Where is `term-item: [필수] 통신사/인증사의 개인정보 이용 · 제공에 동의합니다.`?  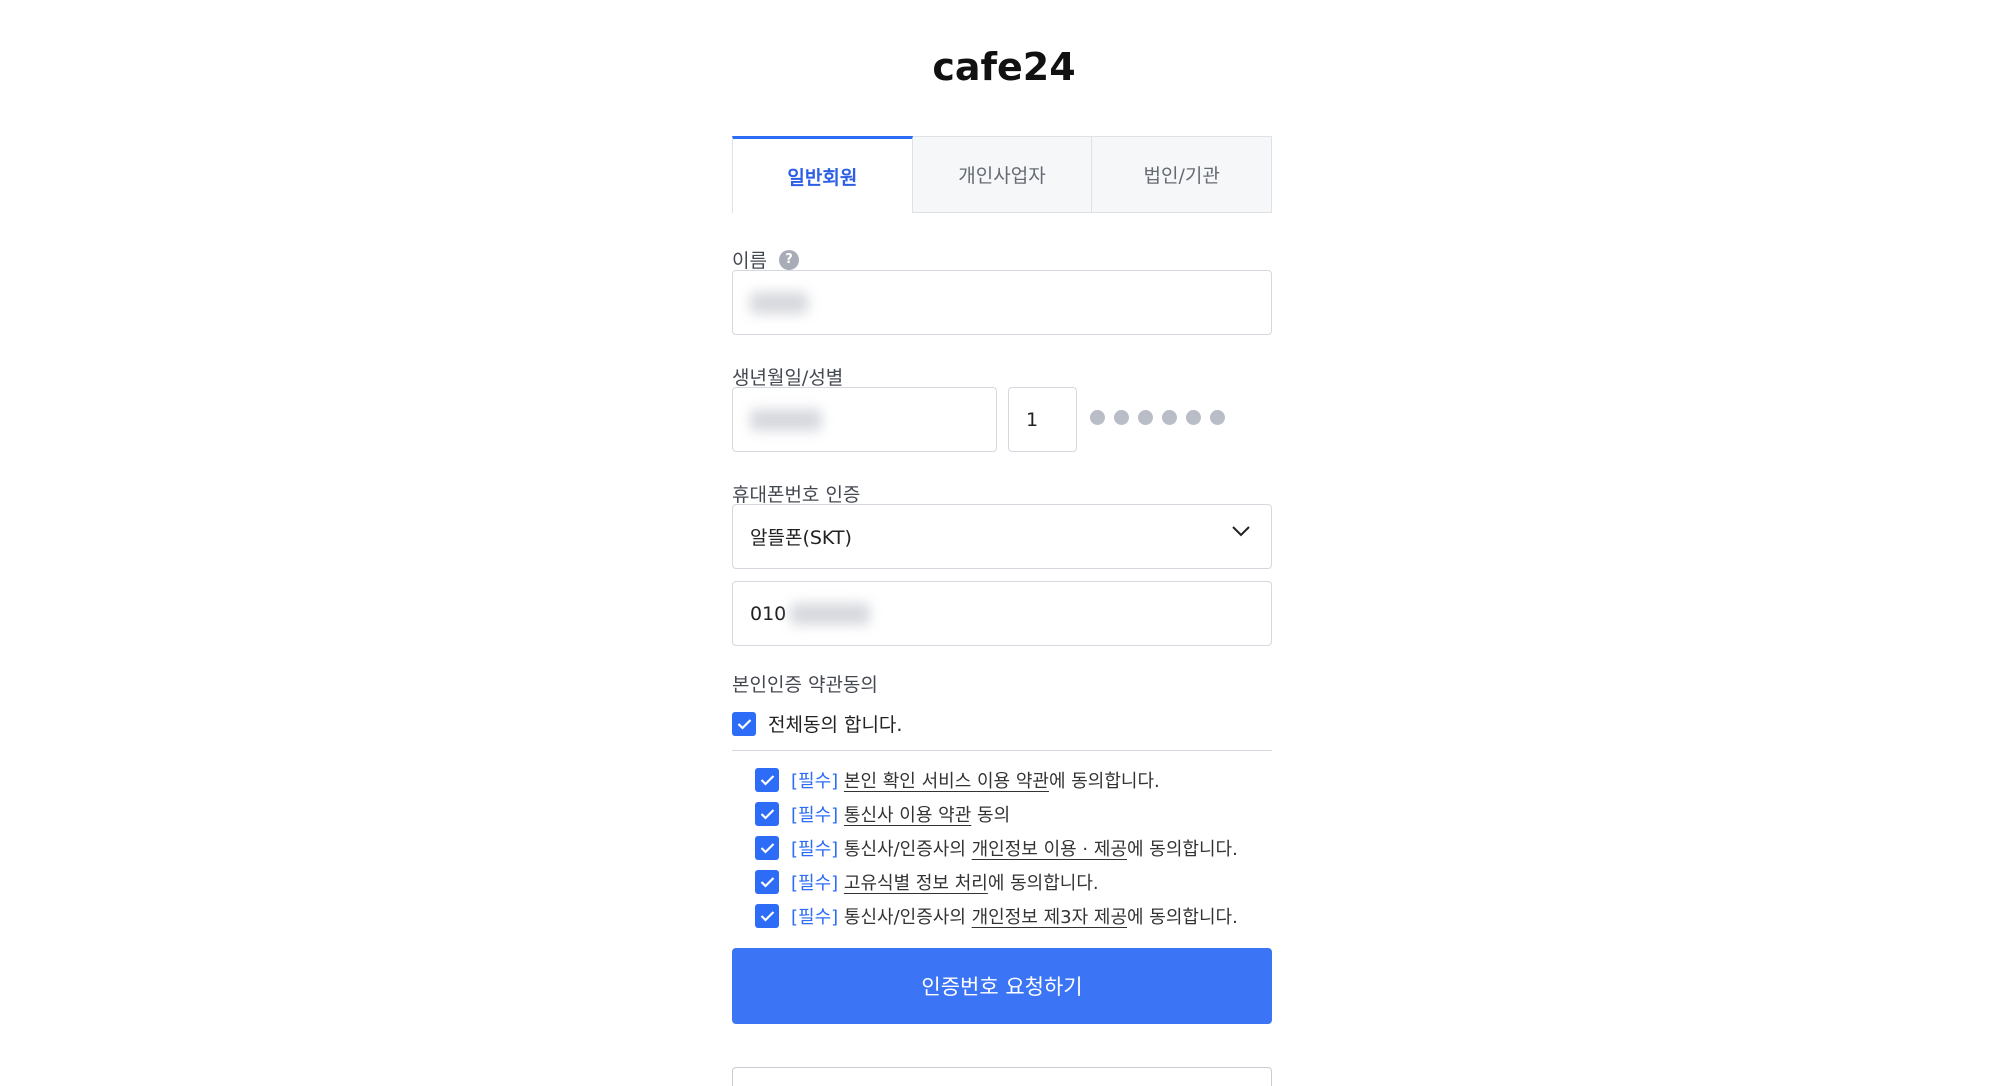 term-item: [필수] 통신사/인증사의 개인정보 이용 · 제공에 동의합니다. is located at coordinates (996, 848).